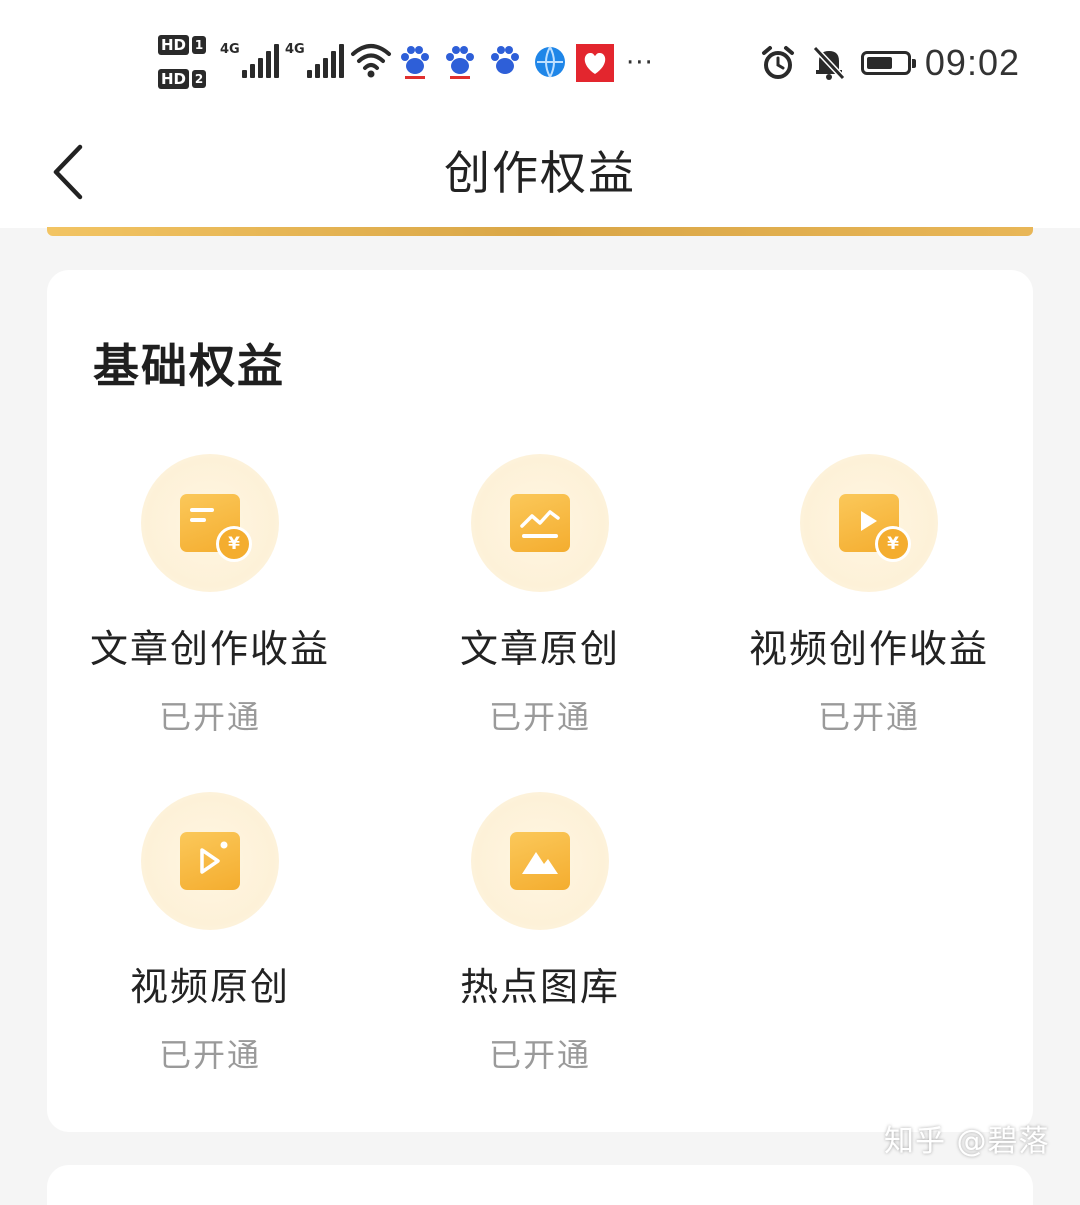 Image resolution: width=1080 pixels, height=1205 pixels. Describe the element at coordinates (875, 528) in the screenshot. I see `video-income-icon: ¥` at that location.